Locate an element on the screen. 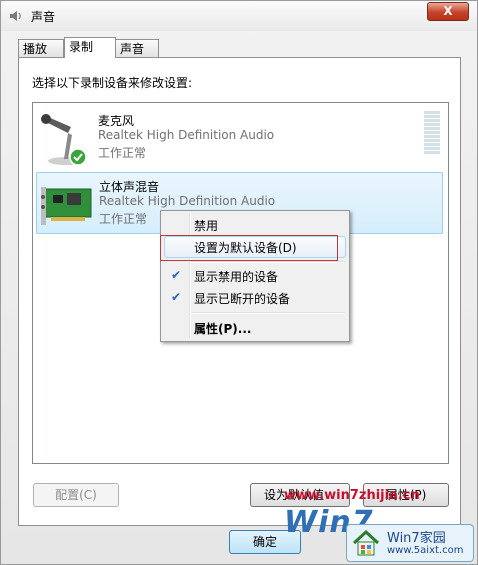 This screenshot has height=565, width=478. menu-item-show-disabled: ✔ 显示禁用的设备 is located at coordinates (255, 276).